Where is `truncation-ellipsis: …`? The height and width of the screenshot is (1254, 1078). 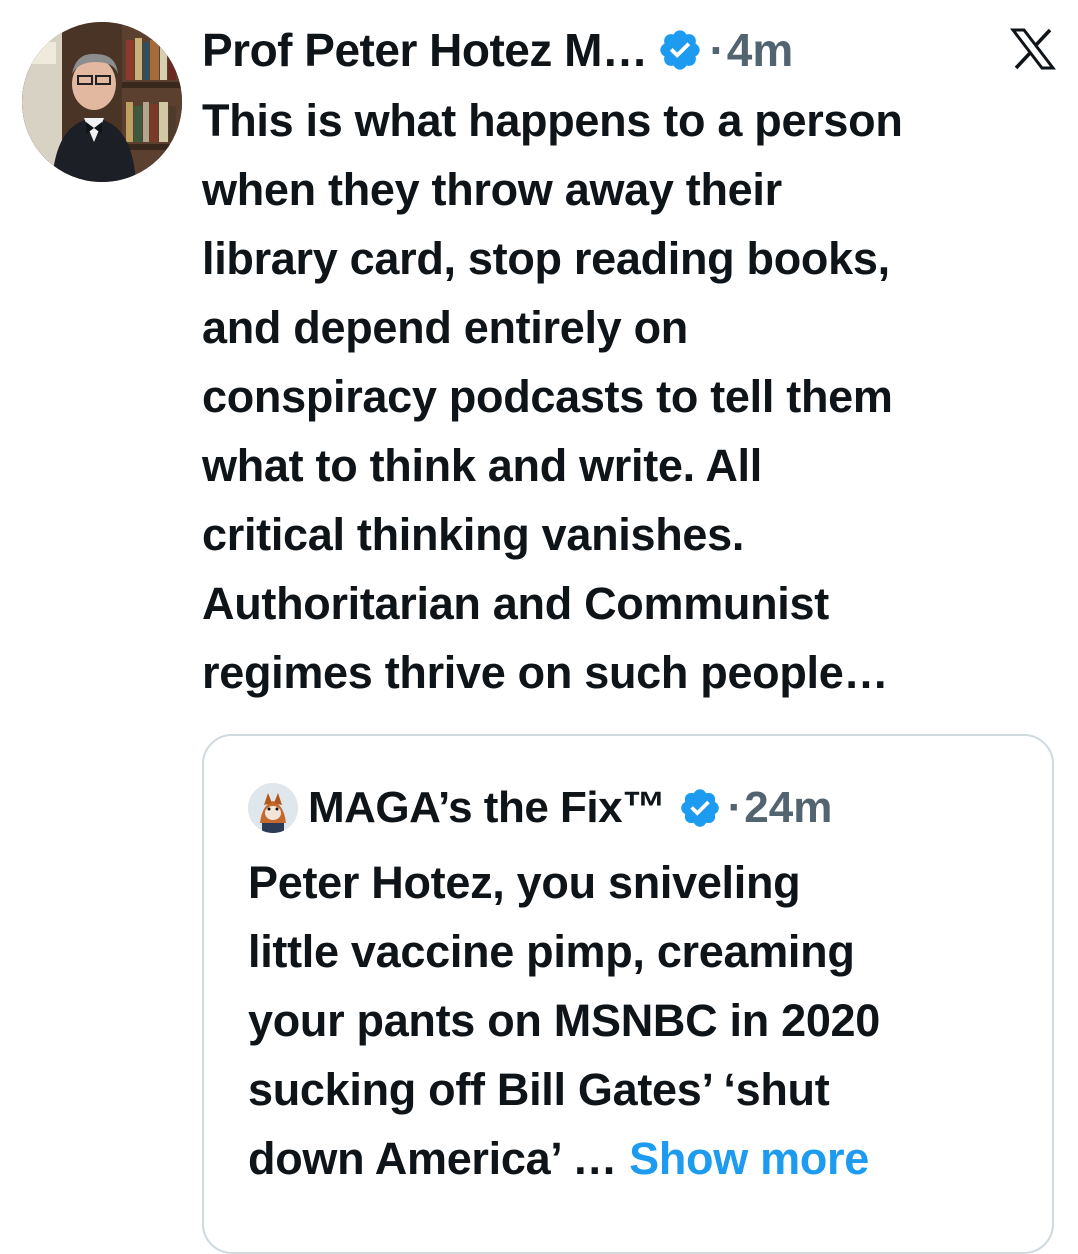
truncation-ellipsis: … is located at coordinates (594, 1158).